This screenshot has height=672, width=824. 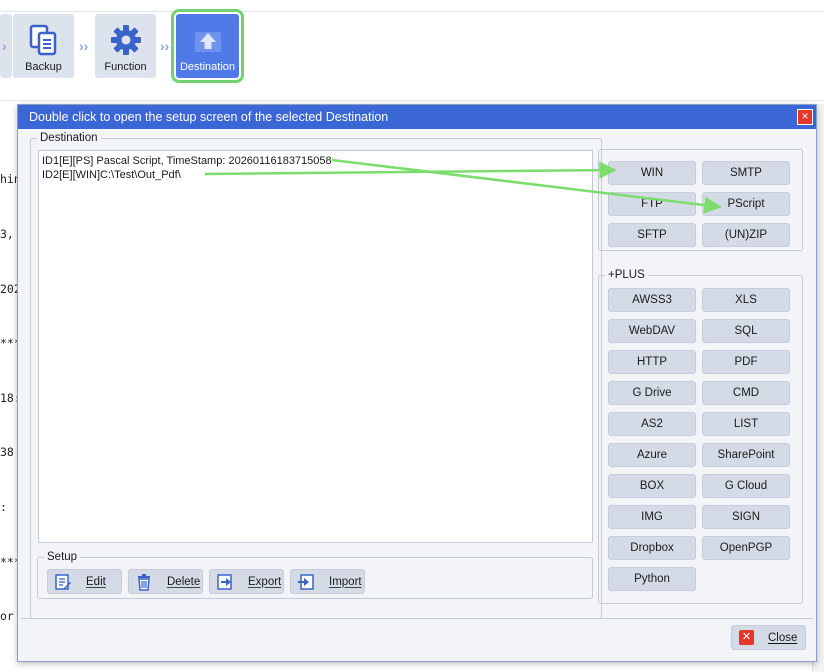 I want to click on delete-button: Delete, so click(x=165, y=581).